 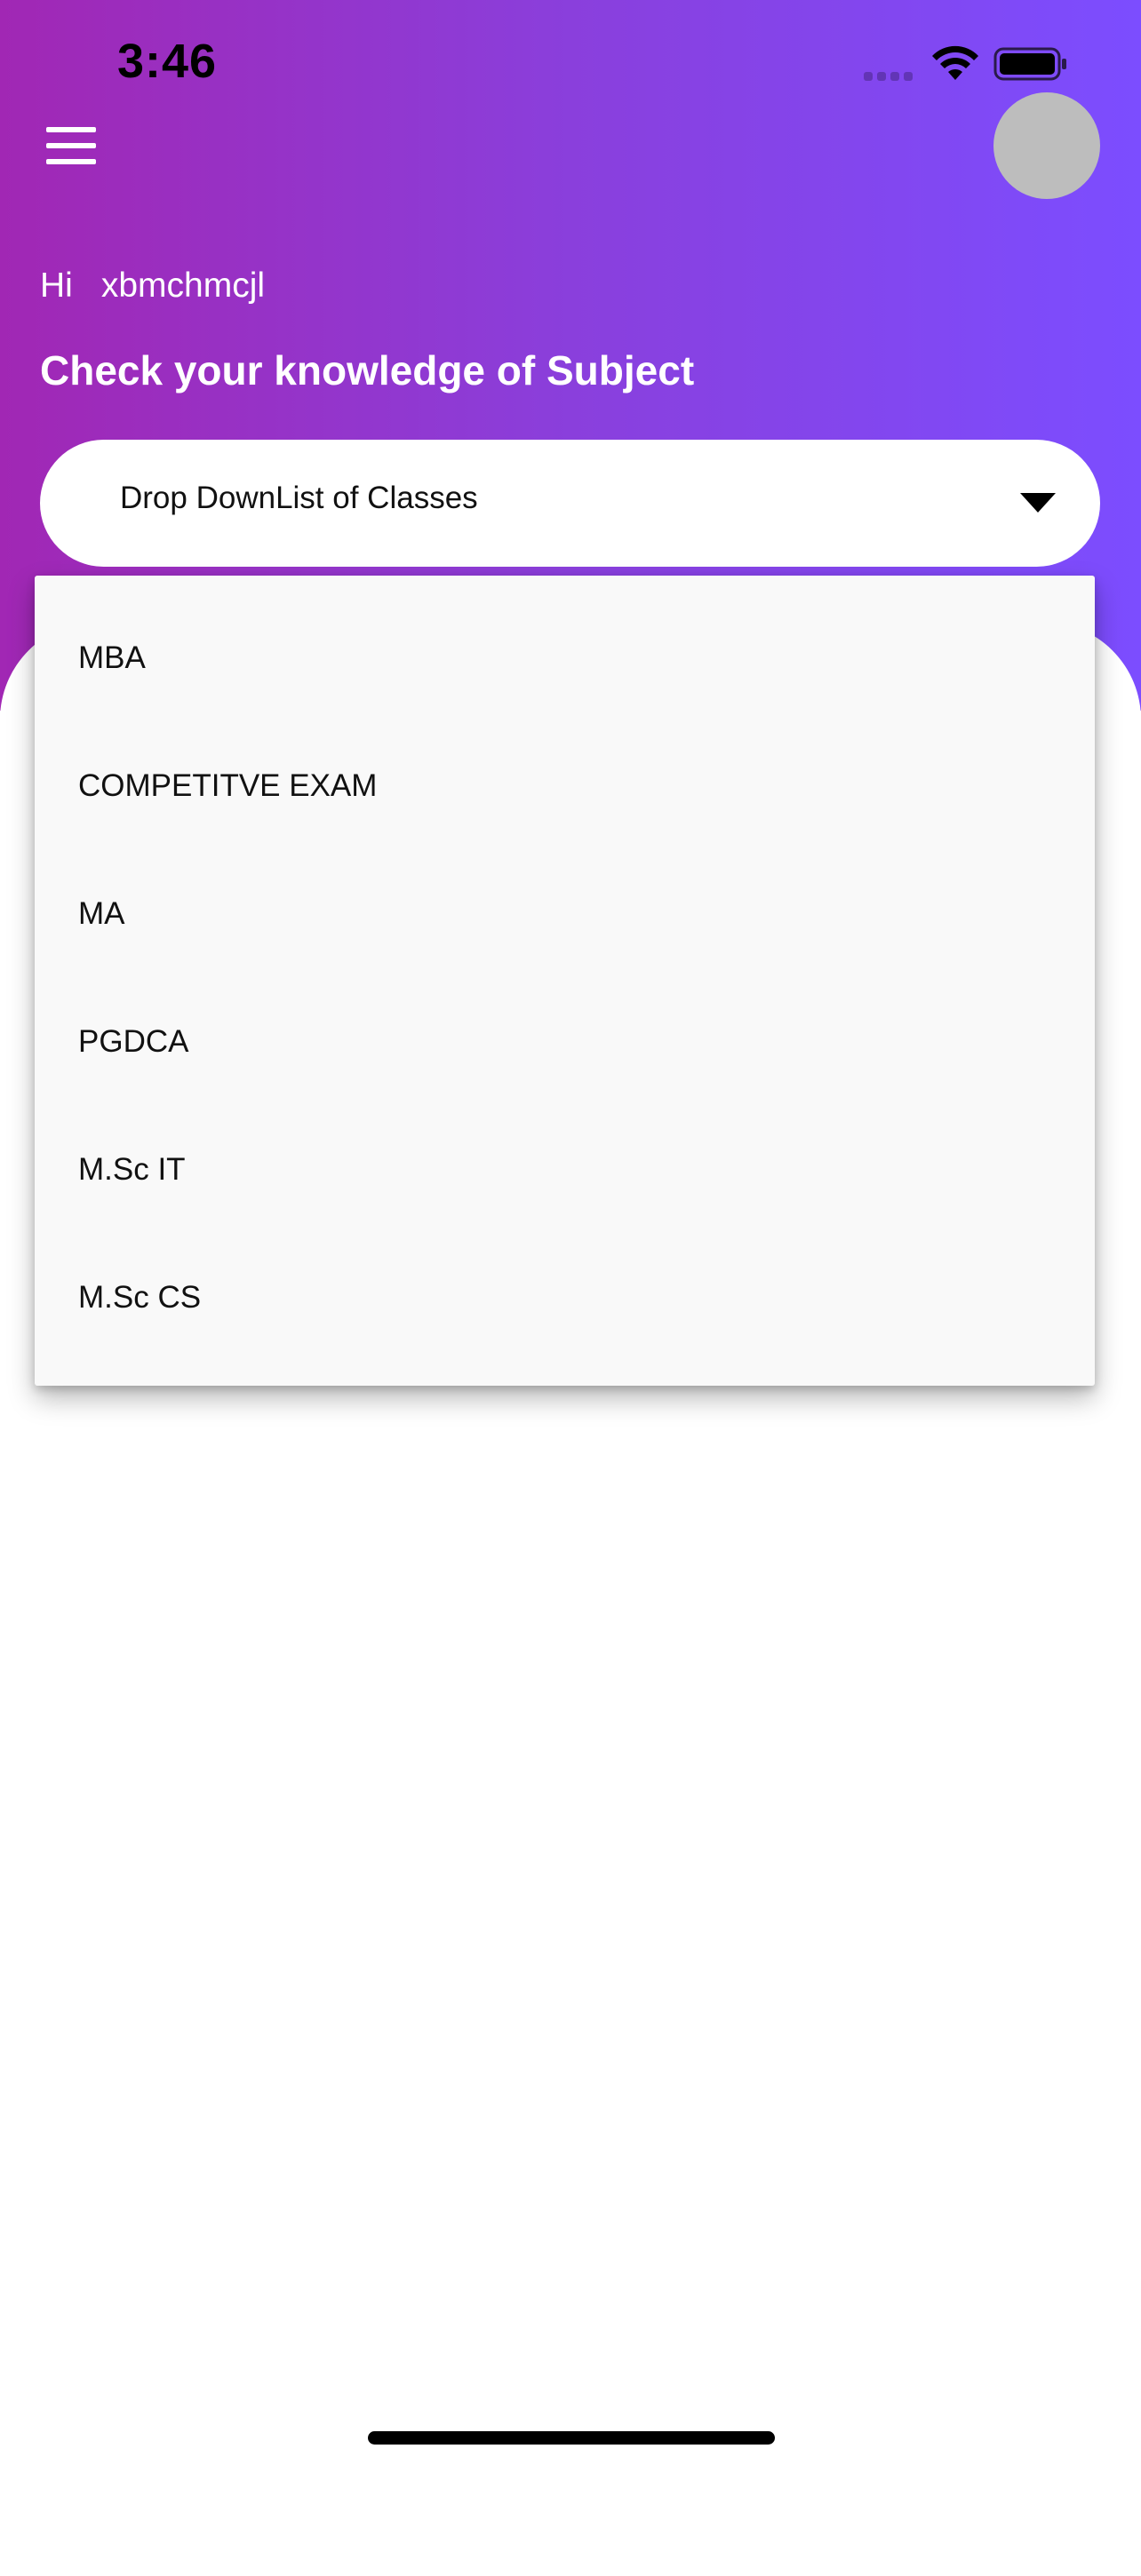 What do you see at coordinates (167, 61) in the screenshot?
I see `status-bar-time: 3:46` at bounding box center [167, 61].